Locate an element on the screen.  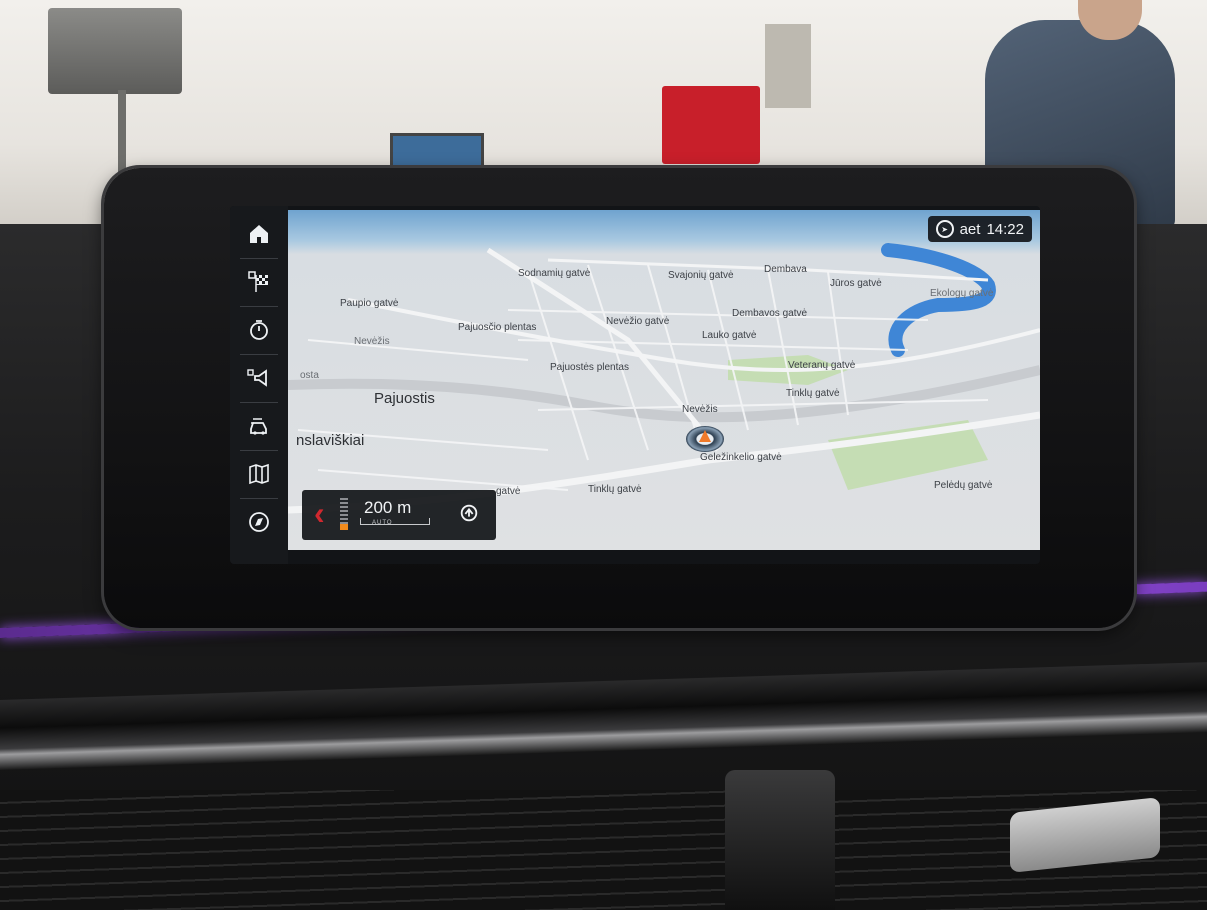
street-label: Paupio gatvė is located at coordinates (369, 303).